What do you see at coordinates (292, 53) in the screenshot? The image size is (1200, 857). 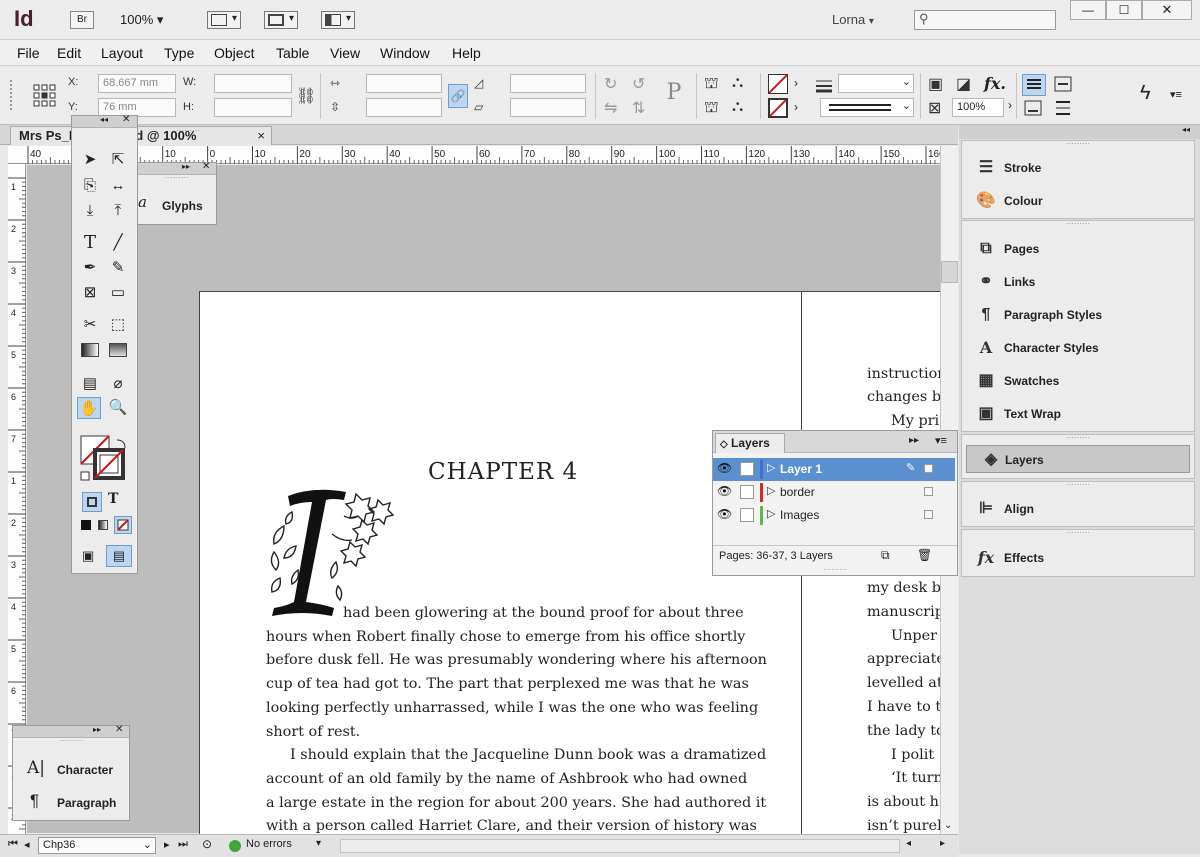 I see `menu-table: Table` at bounding box center [292, 53].